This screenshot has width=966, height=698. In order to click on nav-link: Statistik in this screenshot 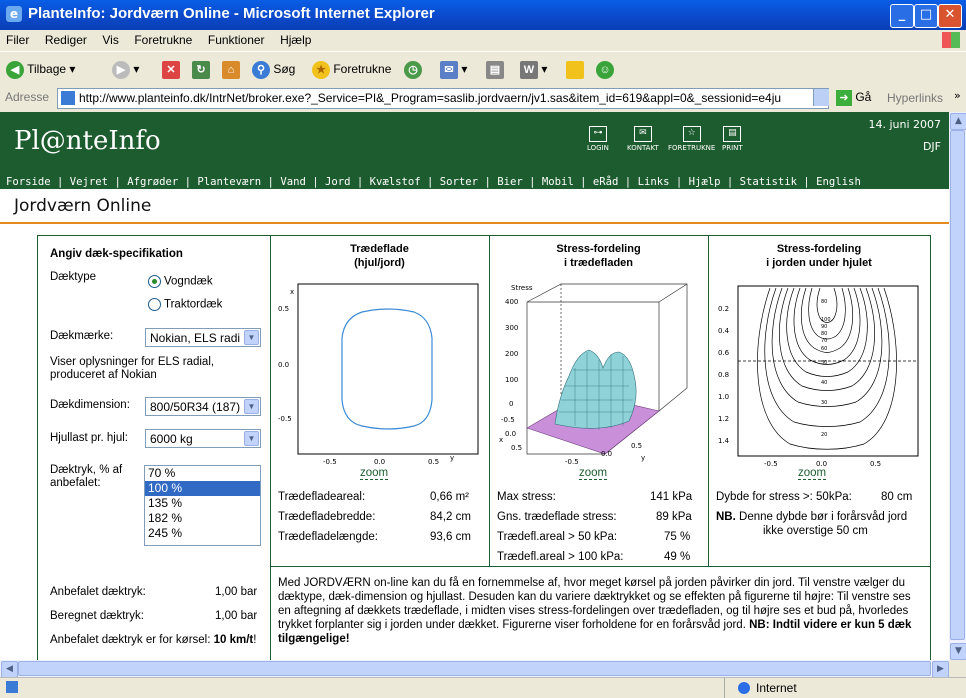, I will do `click(768, 182)`.